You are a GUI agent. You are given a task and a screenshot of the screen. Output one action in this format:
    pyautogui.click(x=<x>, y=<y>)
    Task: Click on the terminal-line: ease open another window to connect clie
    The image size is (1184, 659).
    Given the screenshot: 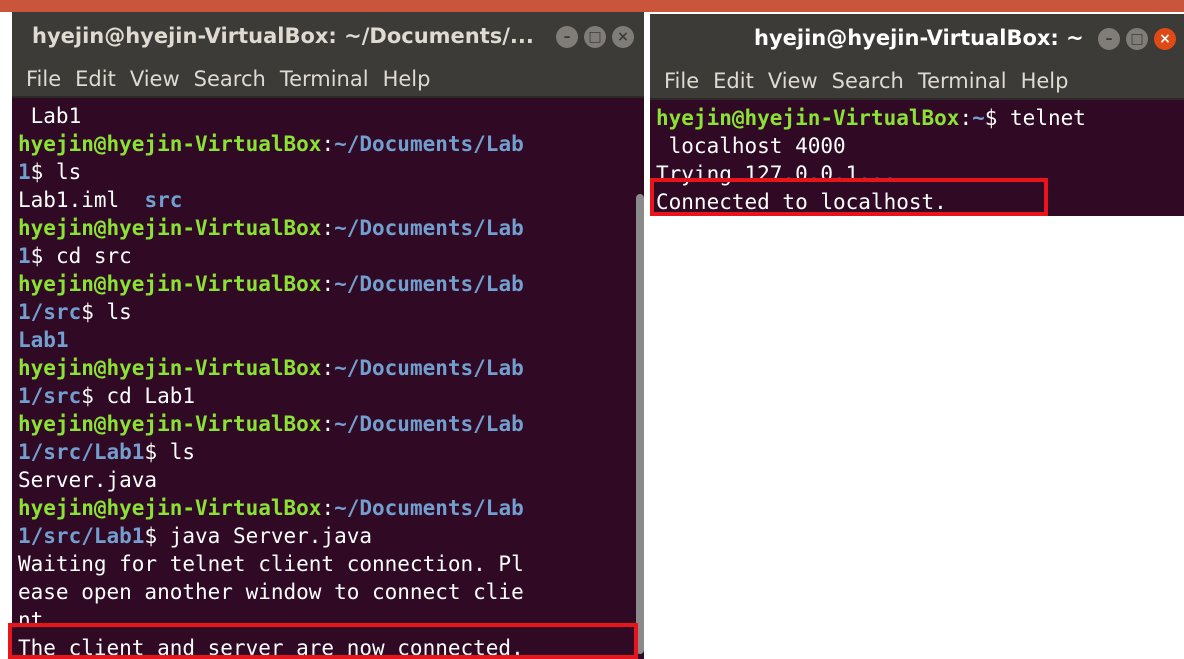 What is the action you would take?
    pyautogui.click(x=331, y=592)
    